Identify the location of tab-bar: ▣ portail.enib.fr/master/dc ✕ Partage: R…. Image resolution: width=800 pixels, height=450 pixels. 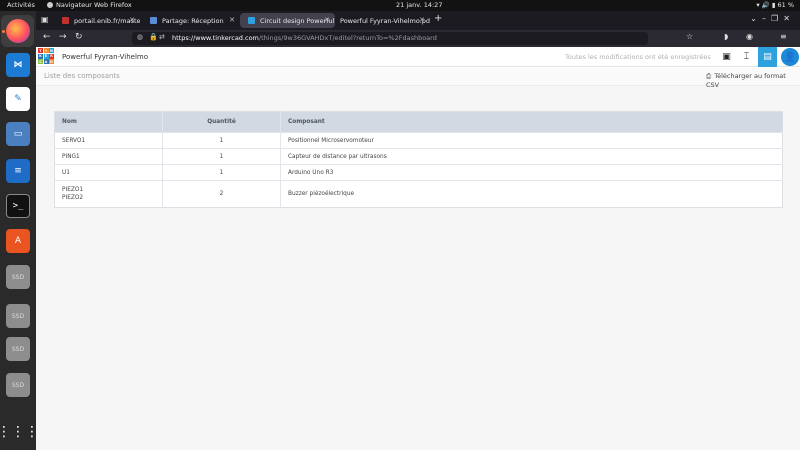
(418, 20).